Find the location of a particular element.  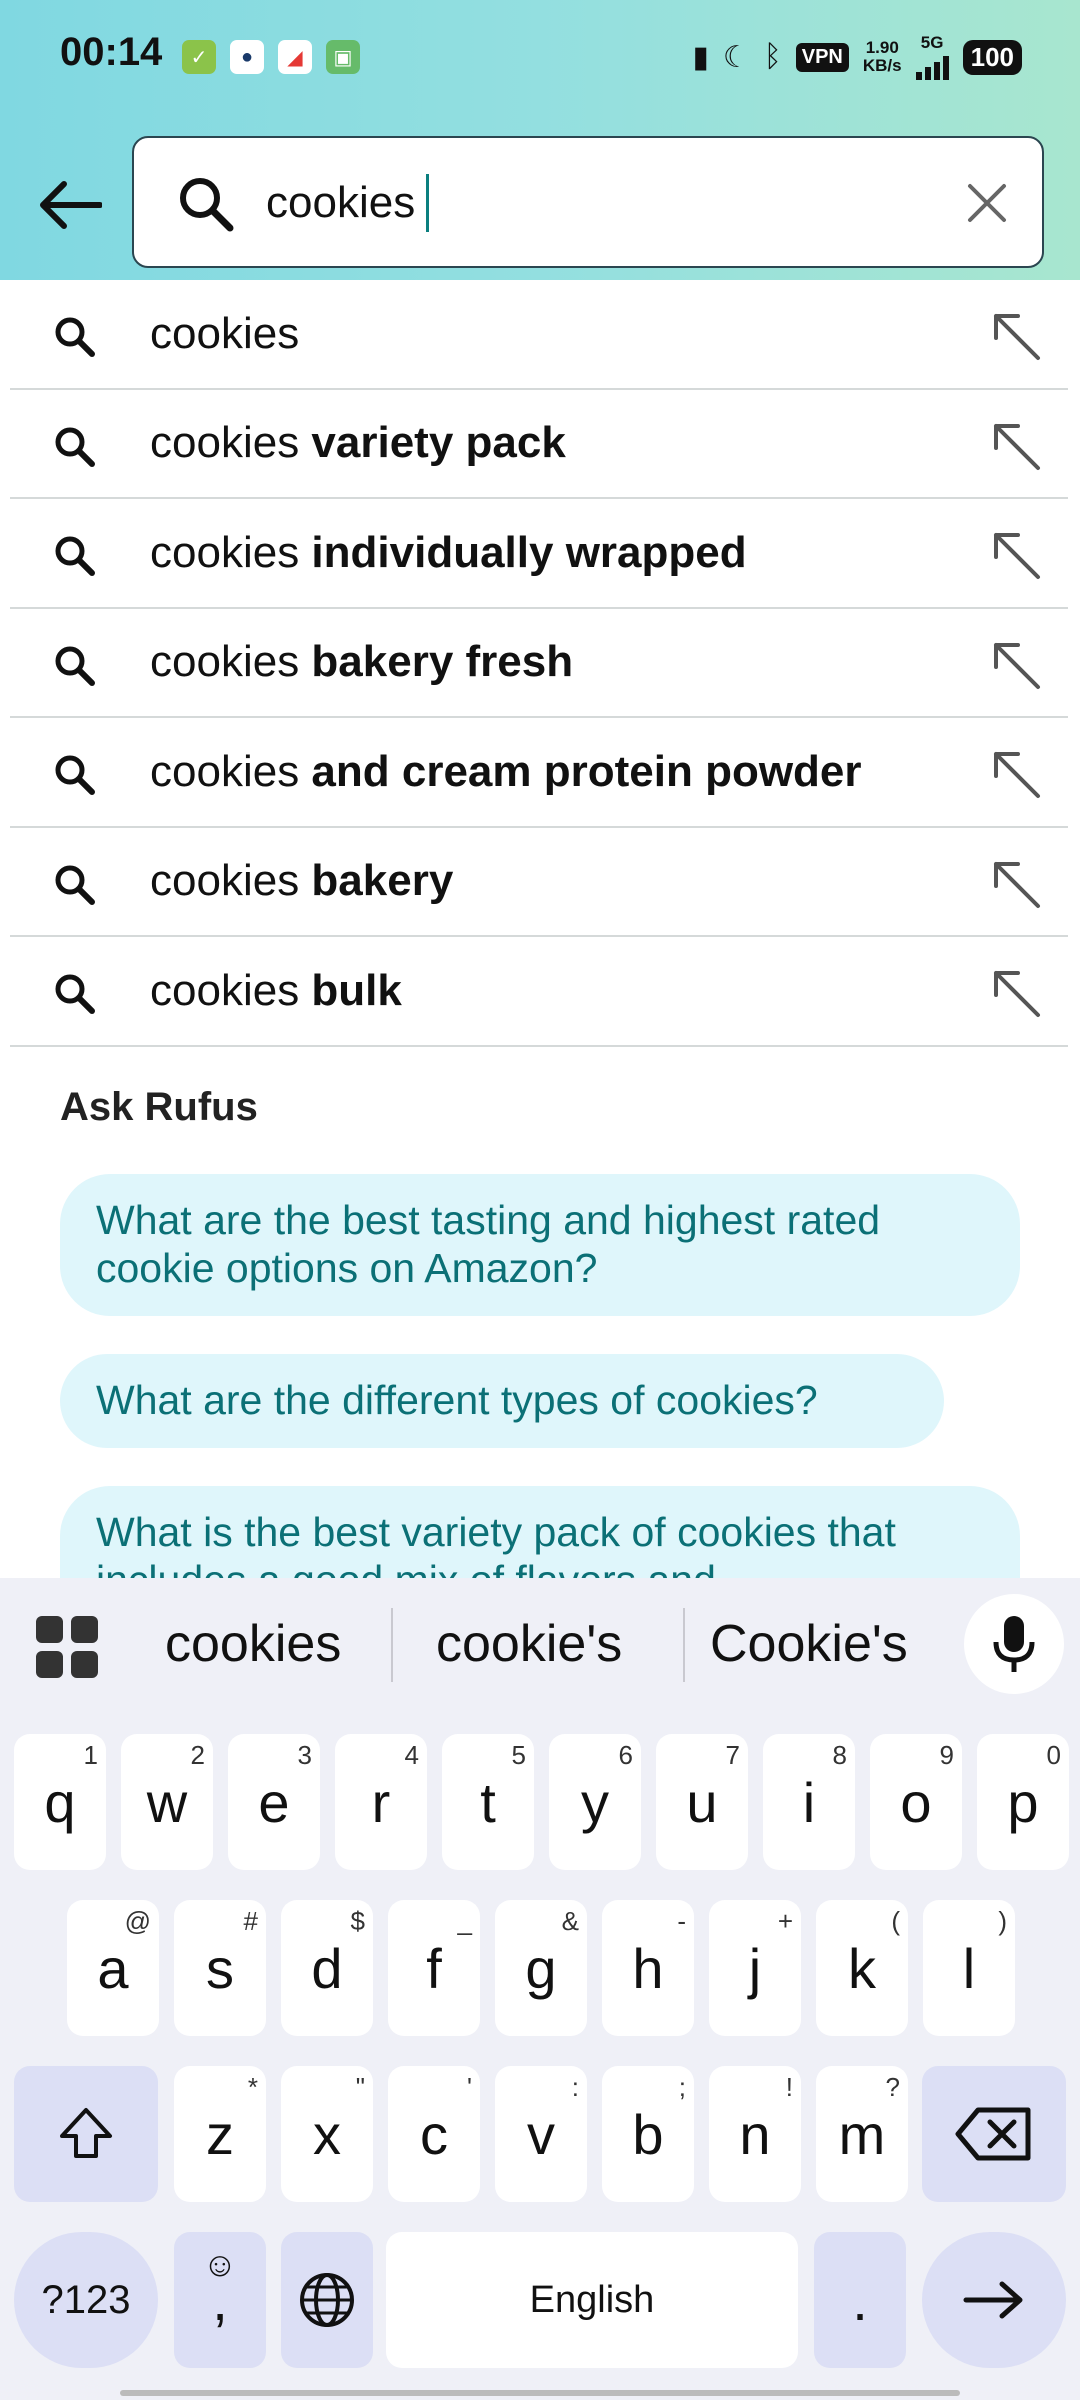

key-z: z * is located at coordinates (220, 2134).